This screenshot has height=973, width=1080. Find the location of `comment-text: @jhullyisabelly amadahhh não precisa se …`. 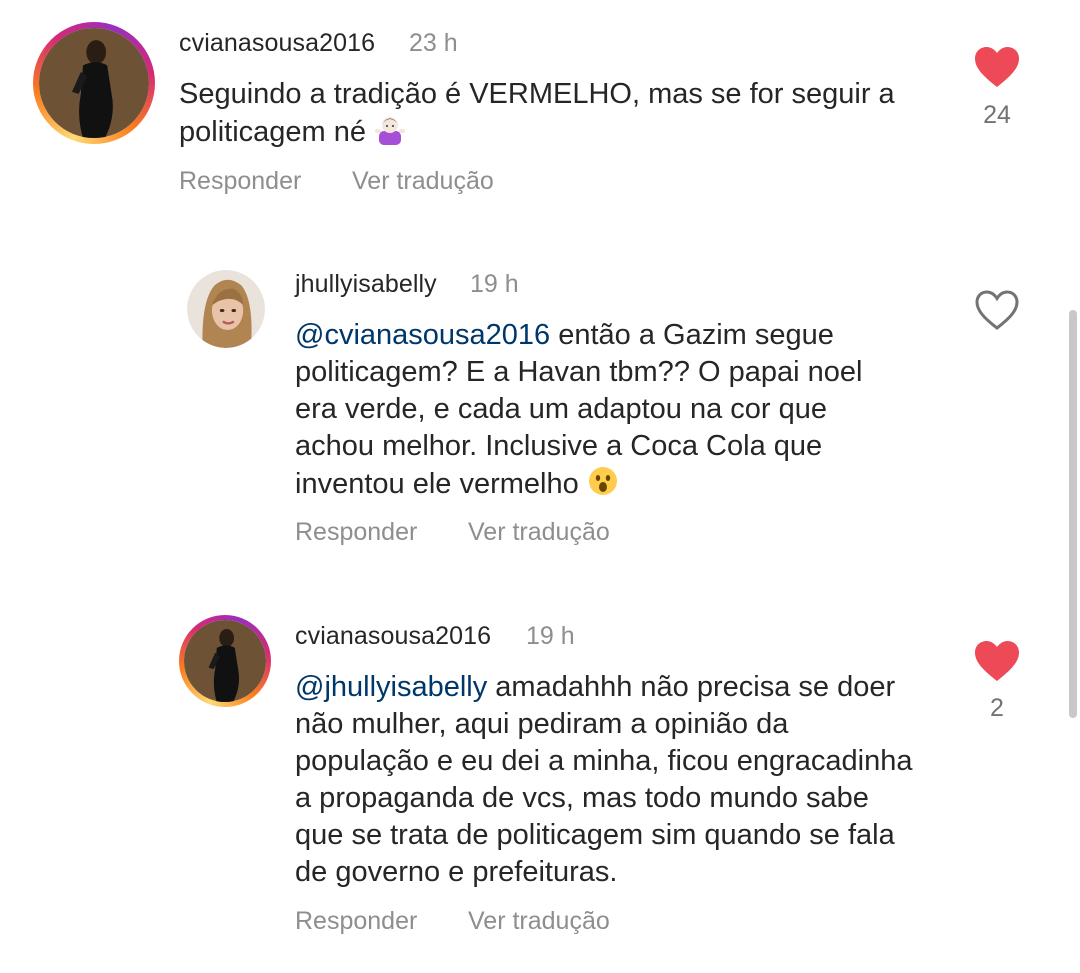

comment-text: @jhullyisabelly amadahhh não precisa se … is located at coordinates (610, 780).